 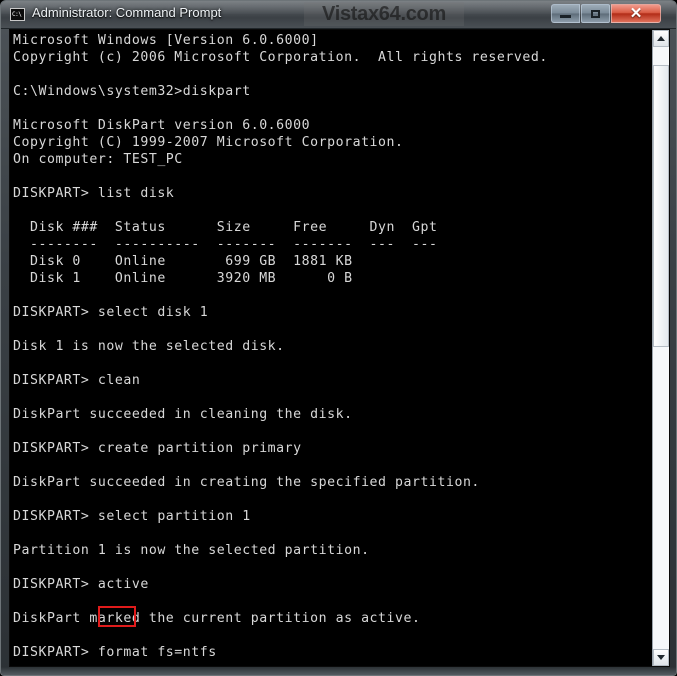 I want to click on console-scrollbar, so click(x=660, y=348).